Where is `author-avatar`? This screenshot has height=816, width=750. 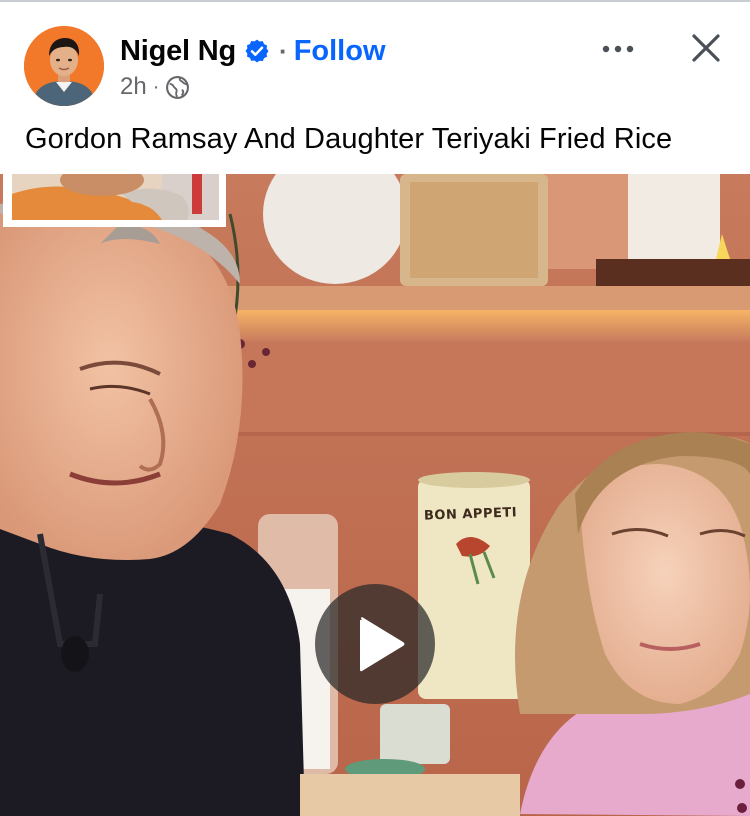
author-avatar is located at coordinates (64, 66).